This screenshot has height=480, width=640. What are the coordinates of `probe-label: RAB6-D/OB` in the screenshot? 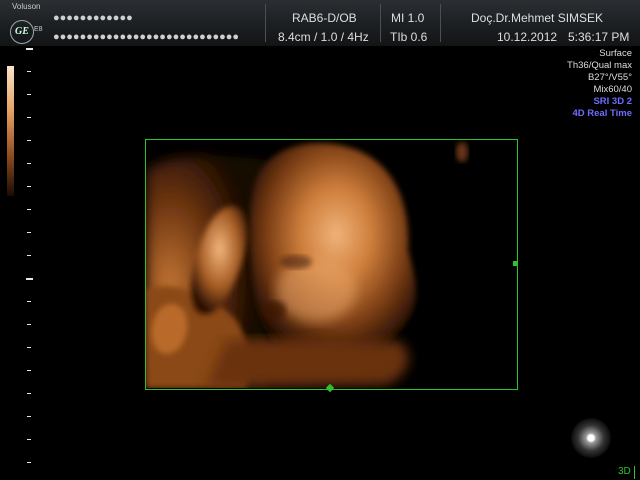 It's located at (324, 18).